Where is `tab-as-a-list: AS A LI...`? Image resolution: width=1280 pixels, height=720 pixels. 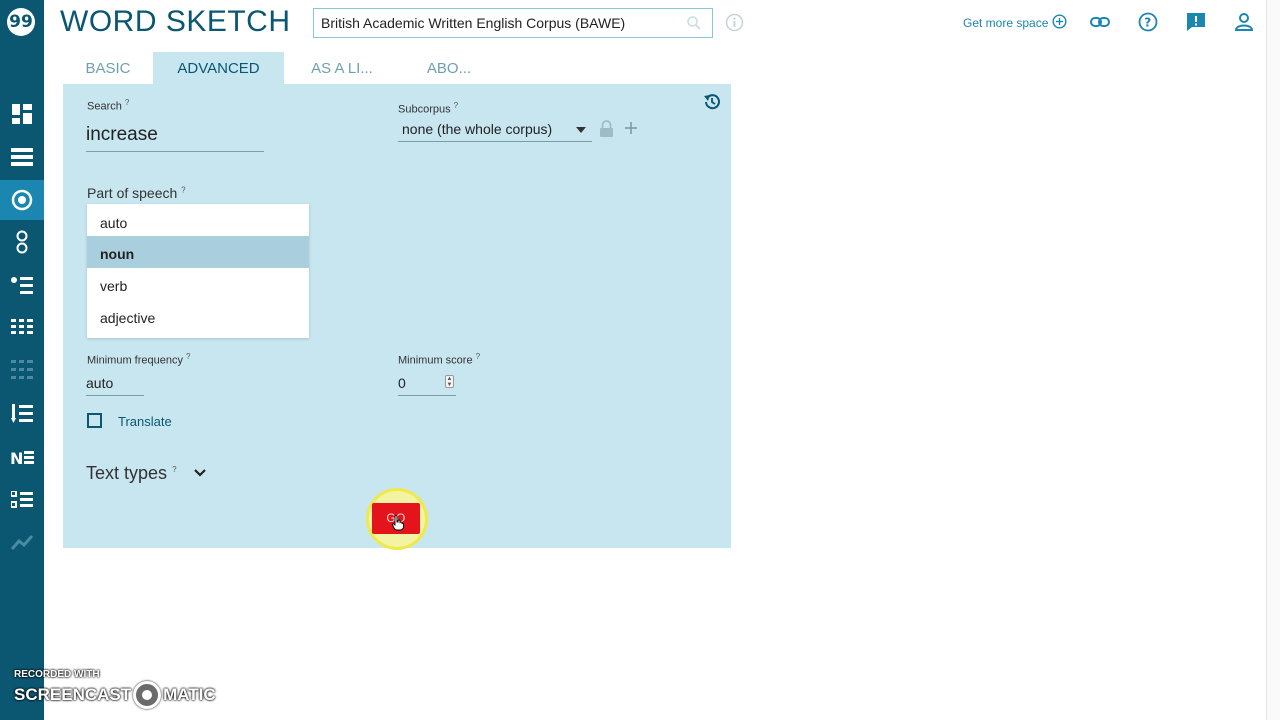 tab-as-a-list: AS A LI... is located at coordinates (342, 68).